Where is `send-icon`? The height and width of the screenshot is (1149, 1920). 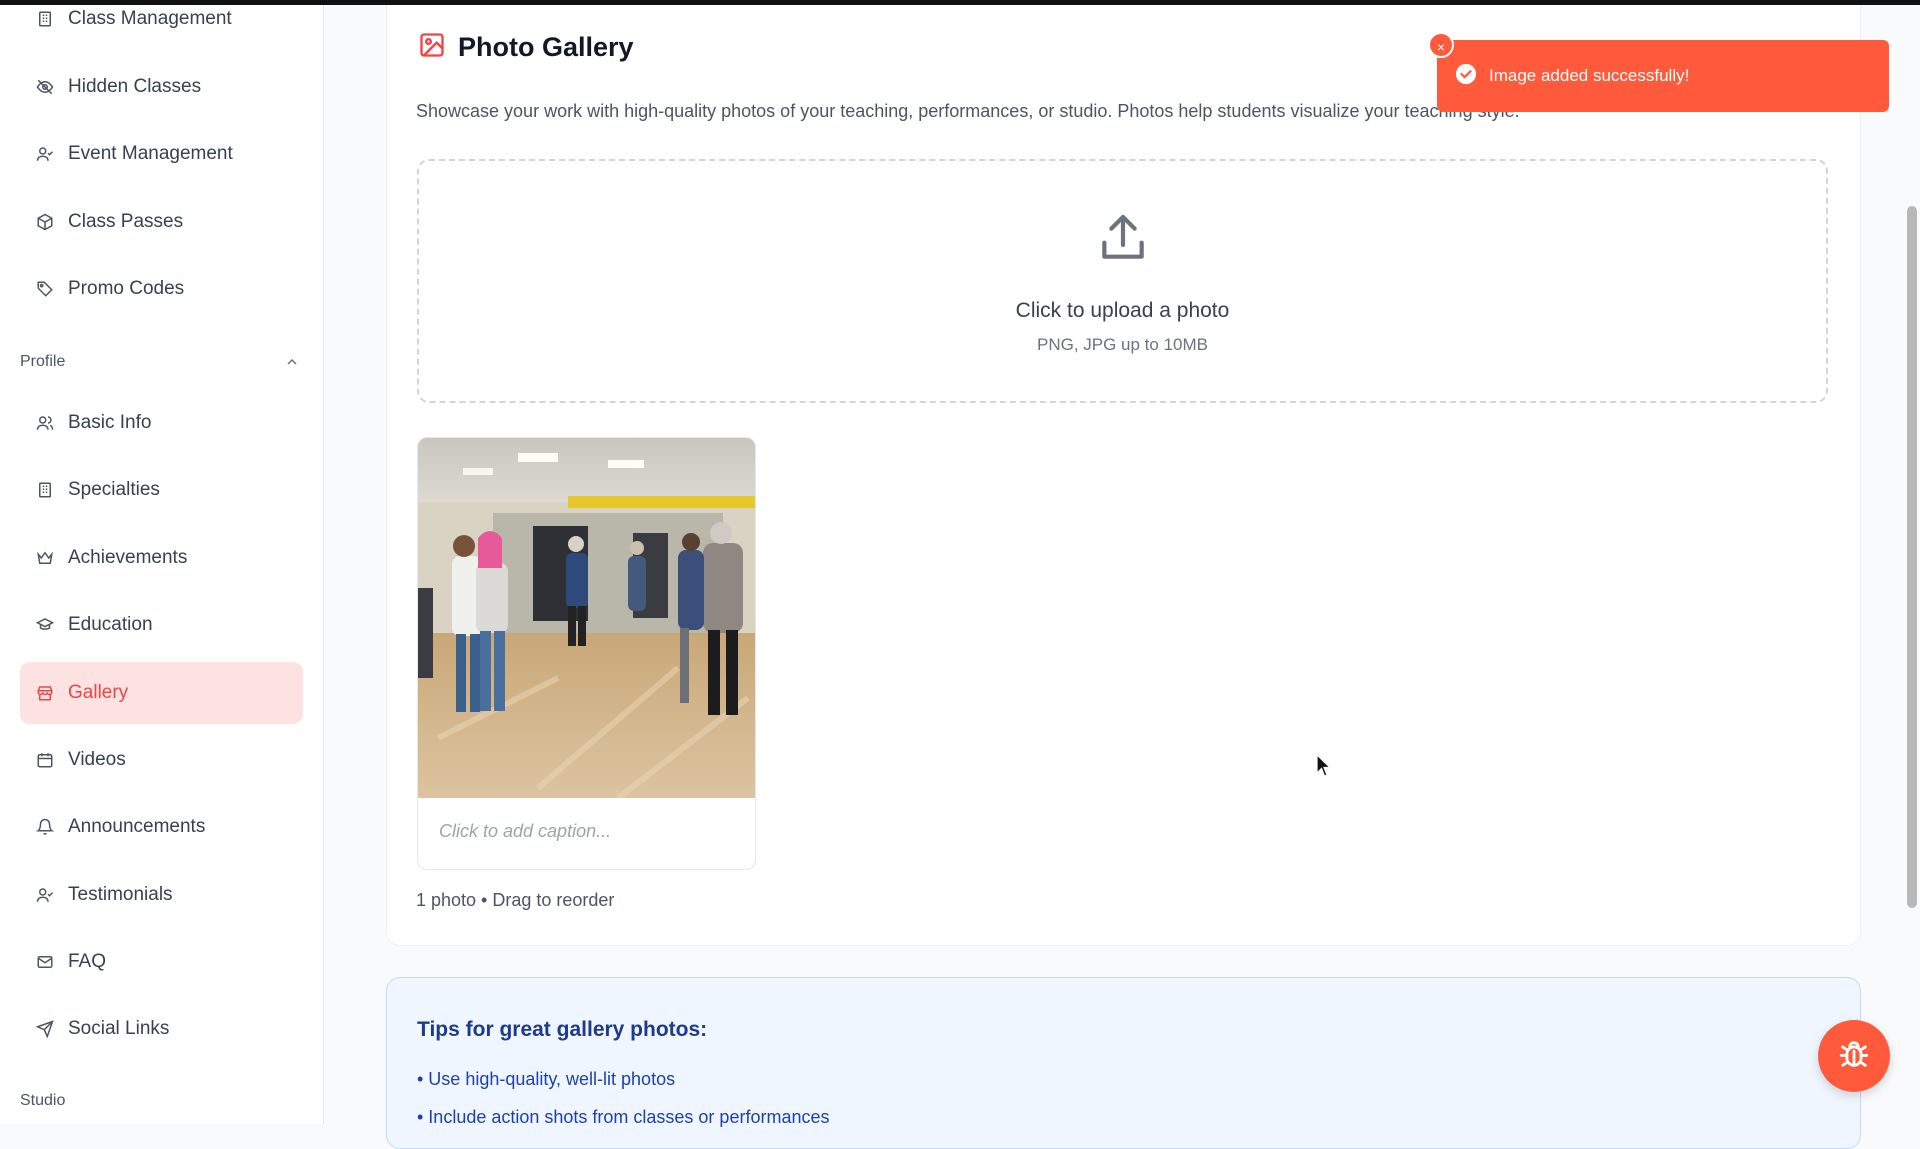
send-icon is located at coordinates (45, 1029).